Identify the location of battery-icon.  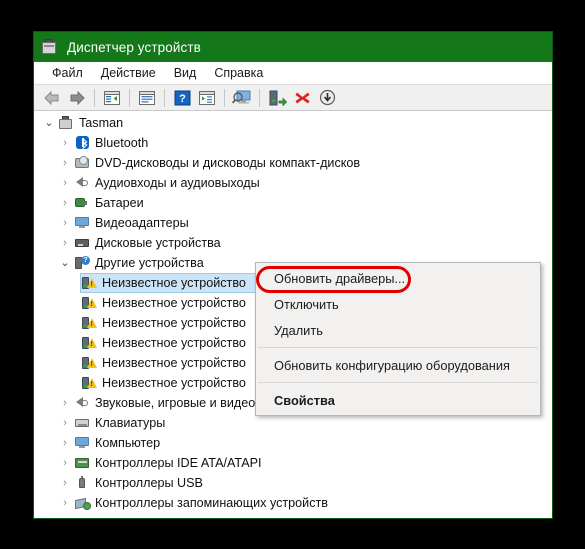
(82, 203).